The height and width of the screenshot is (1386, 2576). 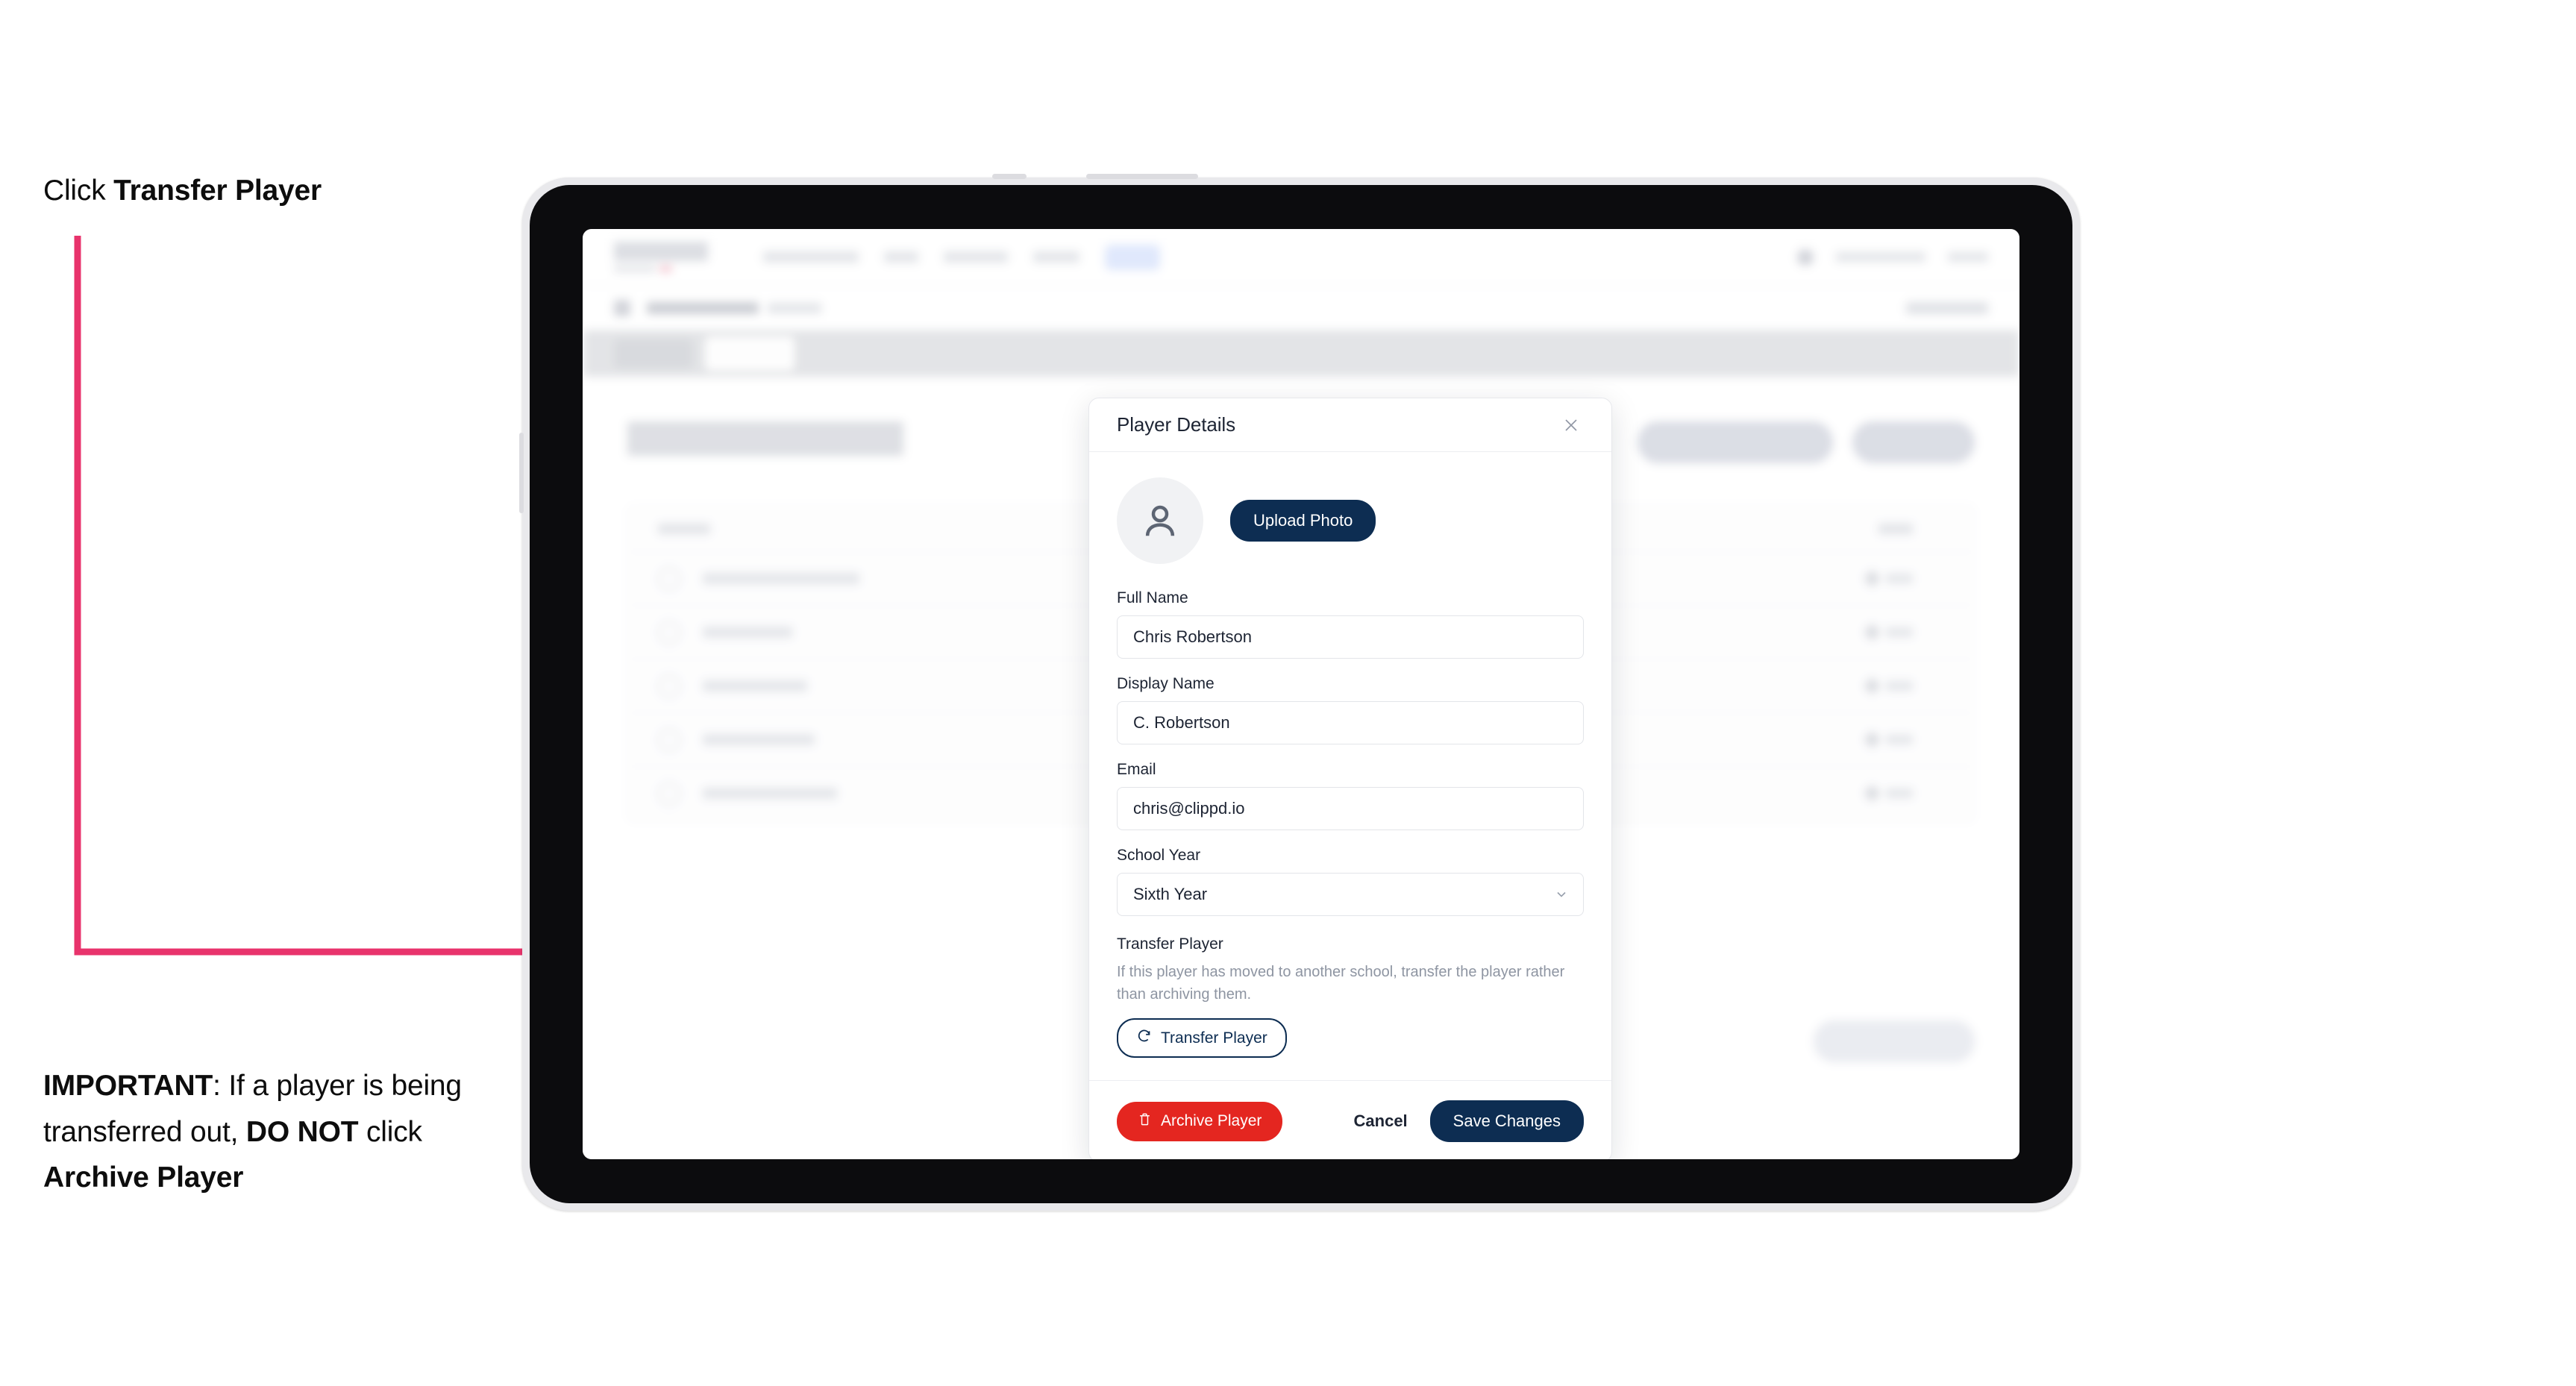 I want to click on transfer-refresh-icon, so click(x=1144, y=1038).